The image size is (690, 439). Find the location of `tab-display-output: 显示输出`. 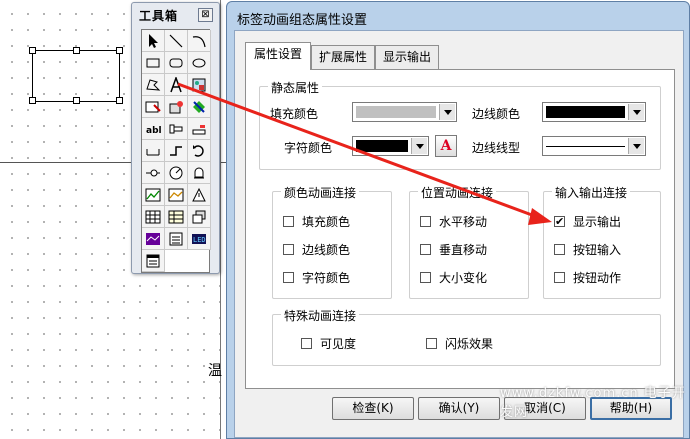

tab-display-output: 显示输出 is located at coordinates (407, 57).